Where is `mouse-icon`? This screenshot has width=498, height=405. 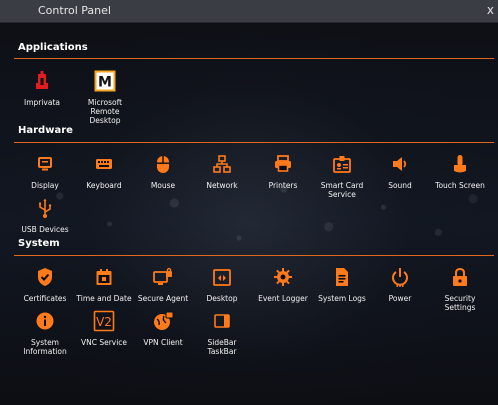
mouse-icon is located at coordinates (163, 164).